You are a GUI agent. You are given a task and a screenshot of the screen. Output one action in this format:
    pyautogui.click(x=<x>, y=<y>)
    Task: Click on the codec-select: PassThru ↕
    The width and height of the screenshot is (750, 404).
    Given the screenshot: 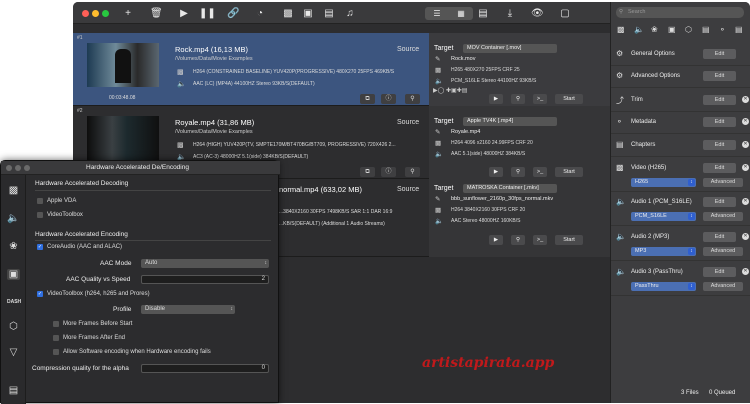 What is the action you would take?
    pyautogui.click(x=663, y=286)
    